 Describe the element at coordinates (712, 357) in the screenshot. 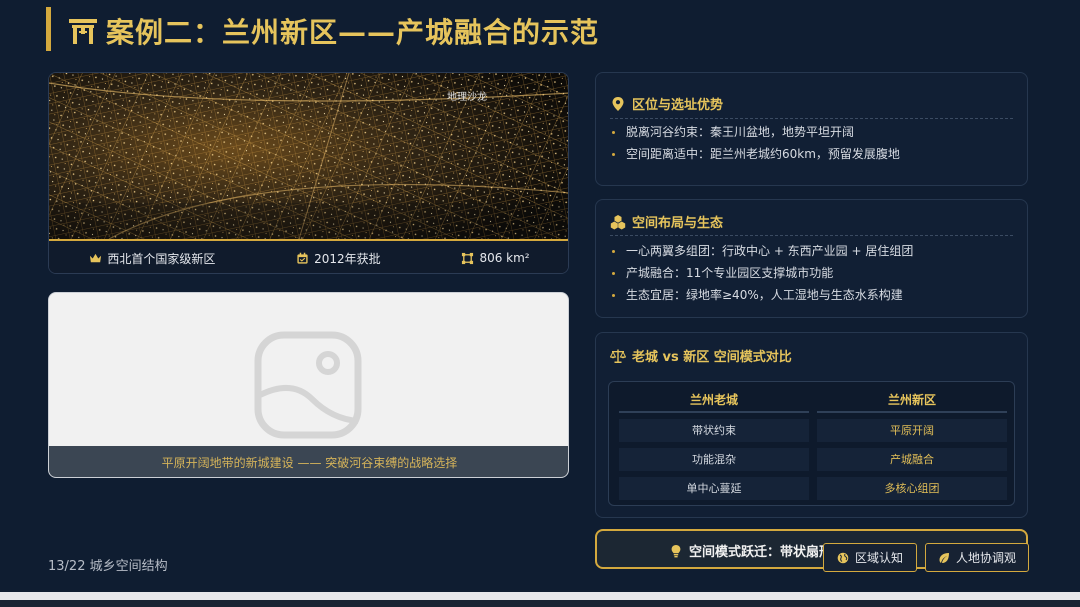

I see `panel-heading: 老城 vs 新区 空间模式对比` at that location.